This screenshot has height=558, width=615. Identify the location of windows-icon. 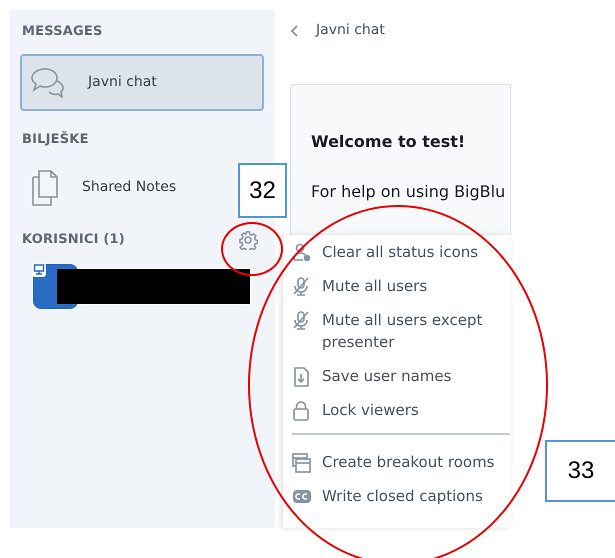
(302, 463).